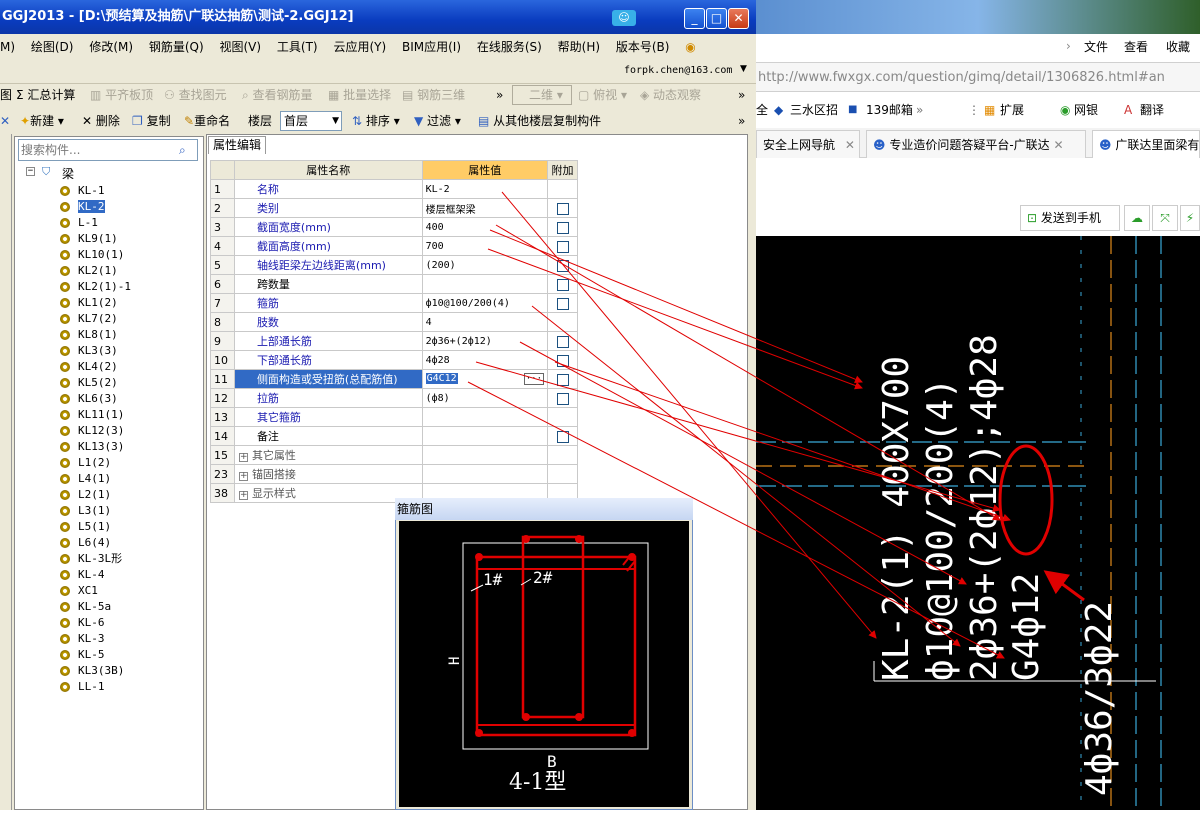  I want to click on tree-item: KL6(3), so click(89, 399).